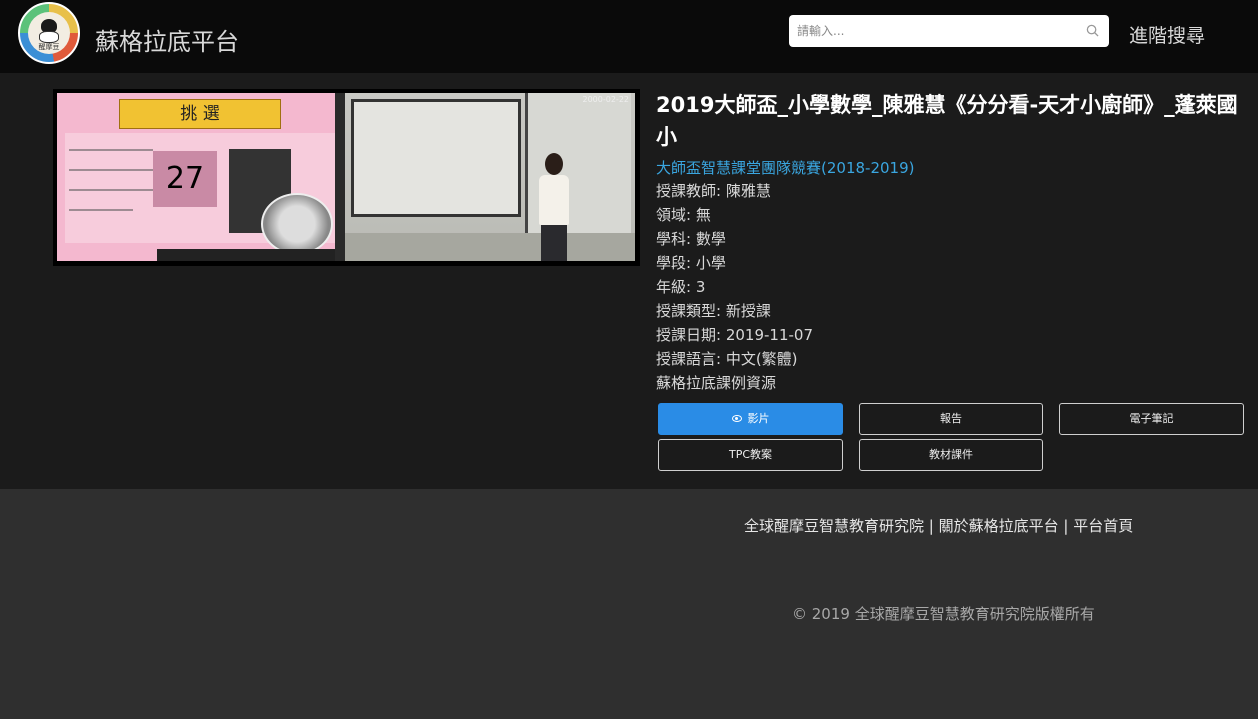  I want to click on video-player: 挑 選 27 2000-02-22, so click(346, 177).